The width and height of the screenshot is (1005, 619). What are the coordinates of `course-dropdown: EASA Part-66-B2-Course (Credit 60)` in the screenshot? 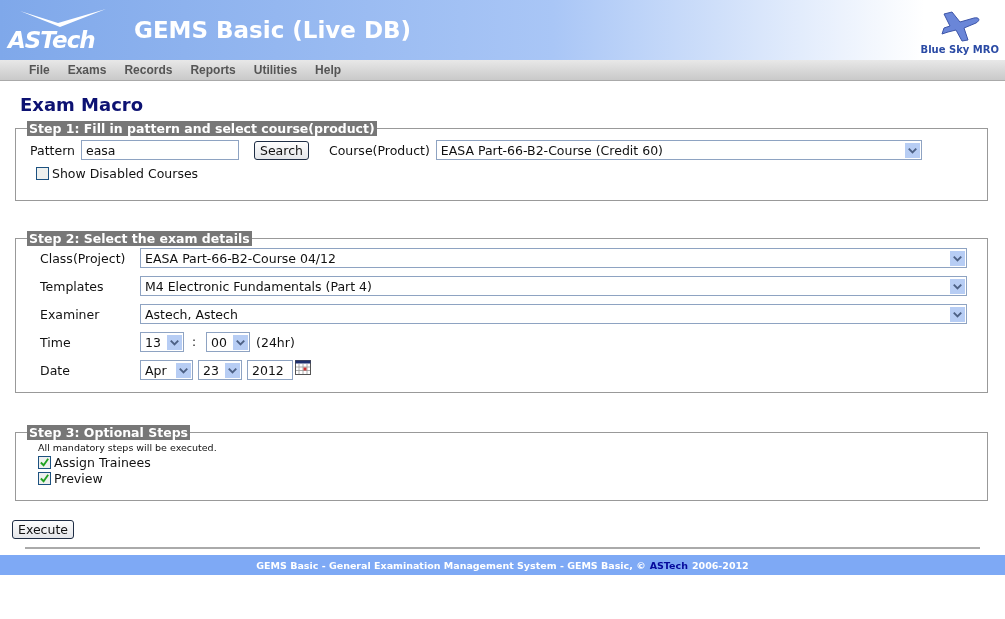 It's located at (678, 150).